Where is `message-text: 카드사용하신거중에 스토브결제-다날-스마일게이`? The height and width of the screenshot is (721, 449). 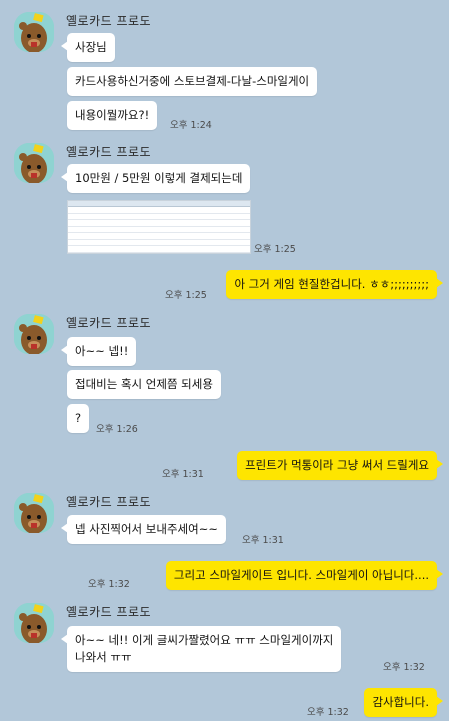
message-text: 카드사용하신거중에 스토브결제-다날-스마일게이 is located at coordinates (192, 81).